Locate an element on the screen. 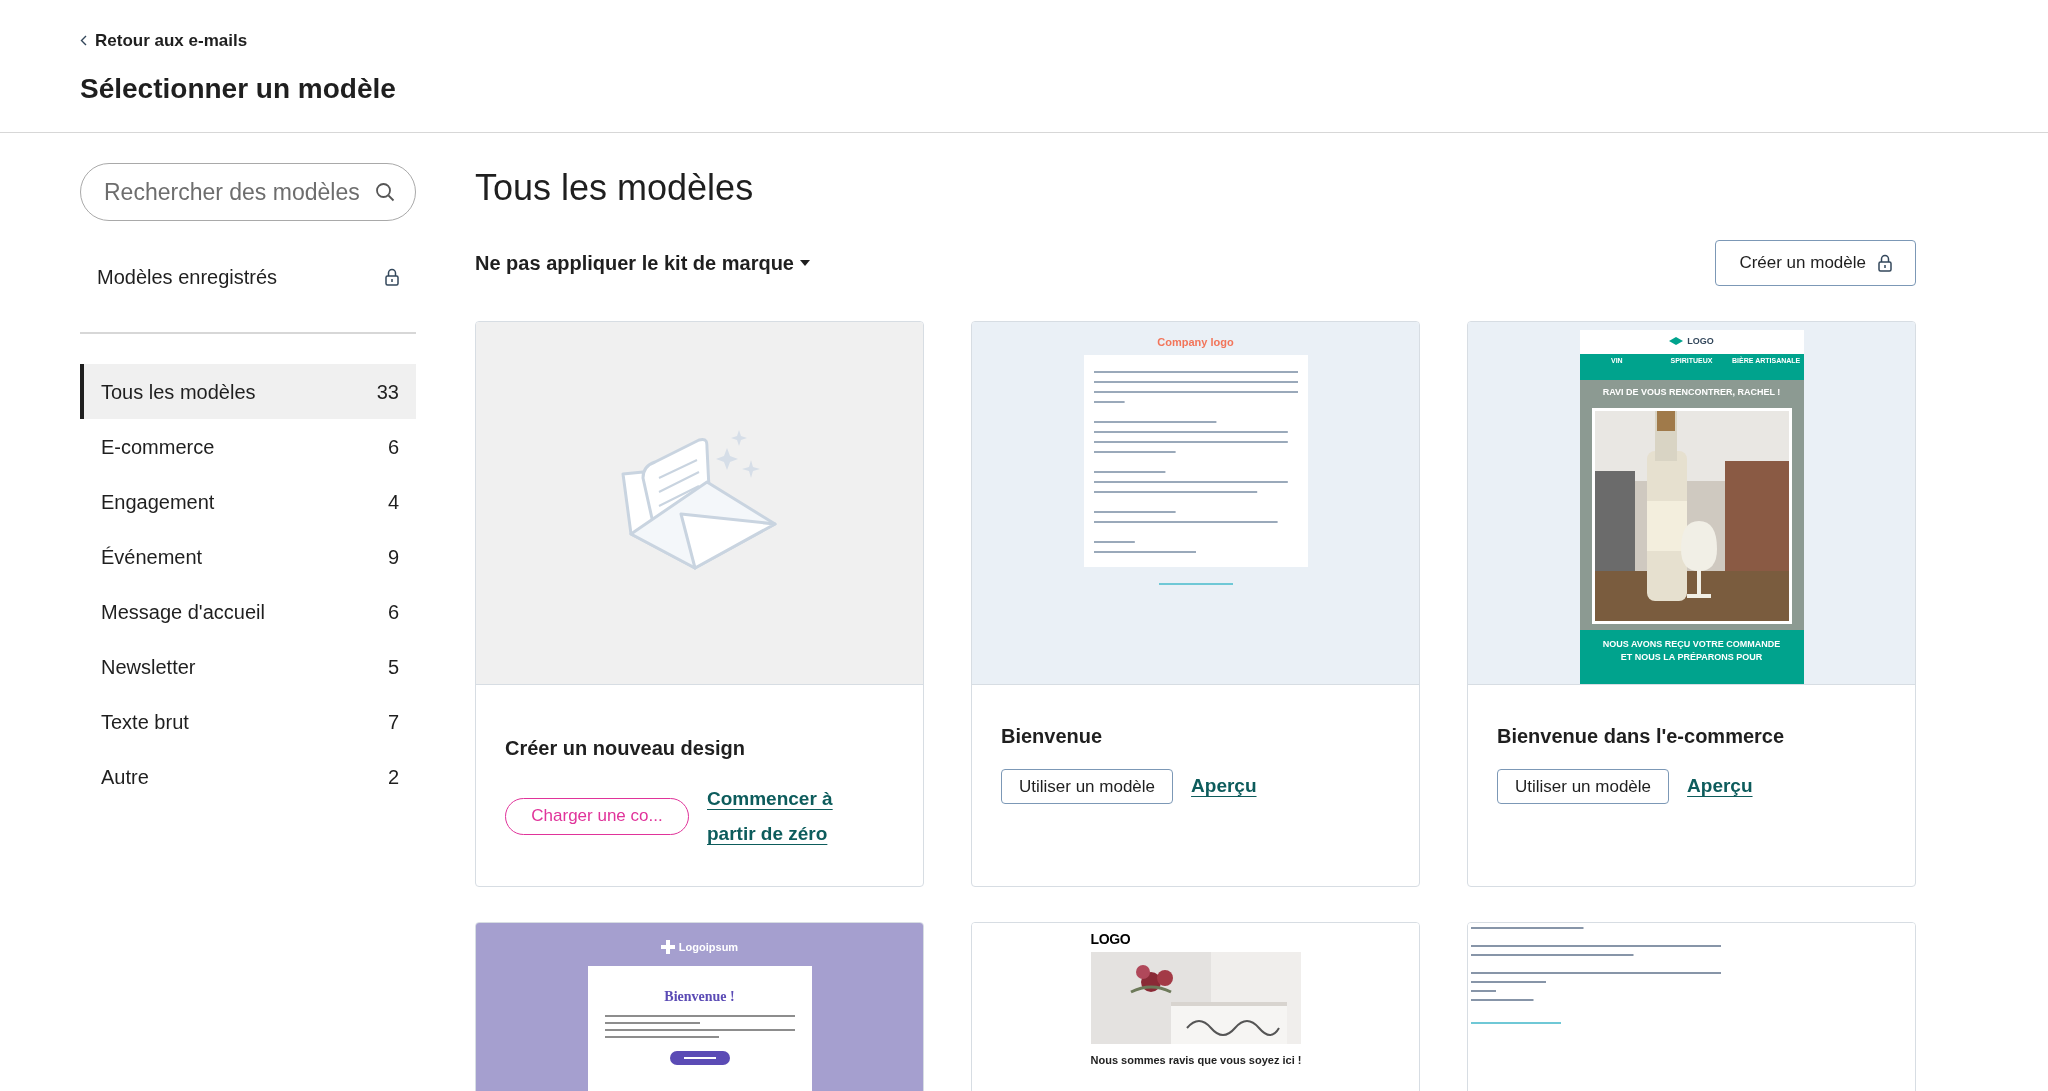 Image resolution: width=2048 pixels, height=1091 pixels. search-icon is located at coordinates (385, 192).